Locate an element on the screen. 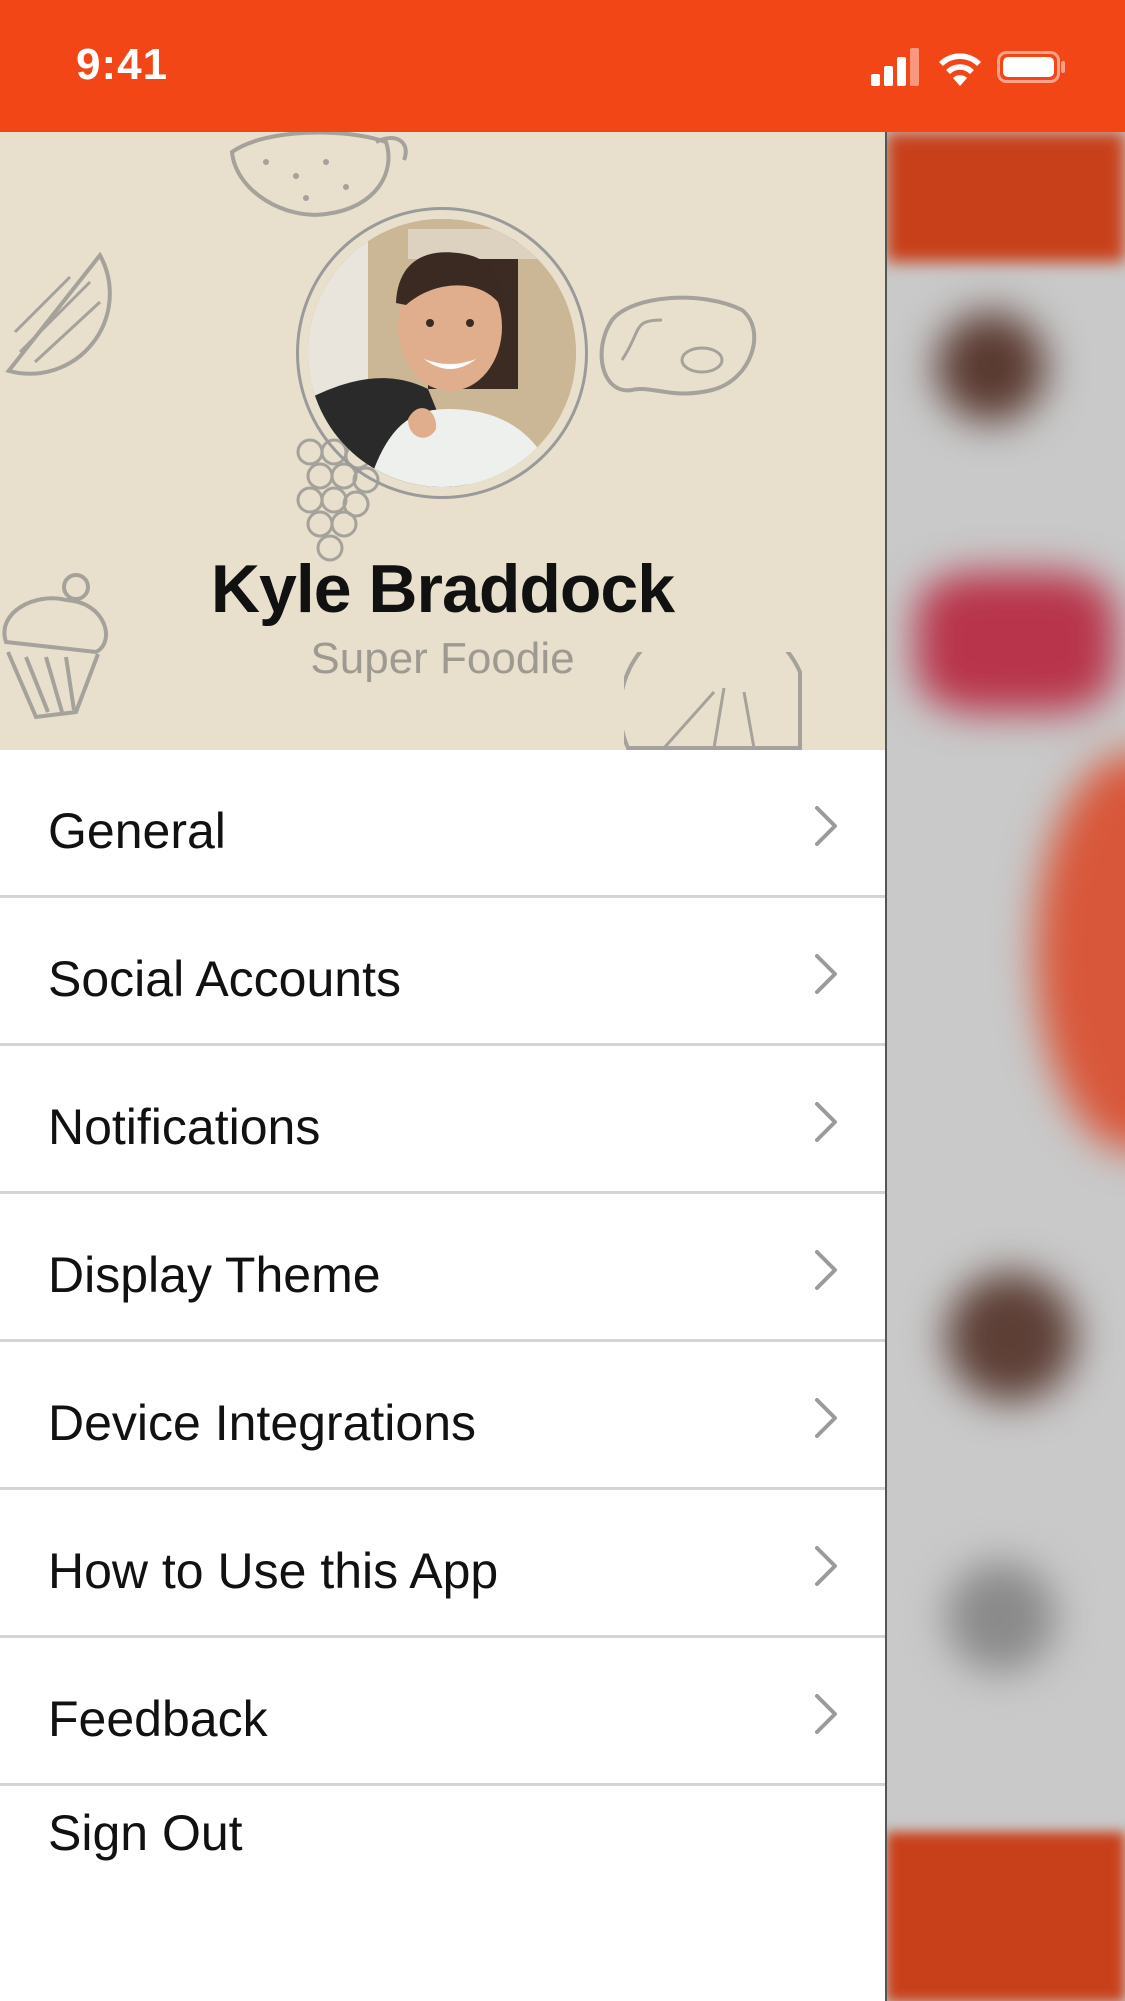 The height and width of the screenshot is (2001, 1125). menu-item-notifications: Notifications is located at coordinates (442, 1120).